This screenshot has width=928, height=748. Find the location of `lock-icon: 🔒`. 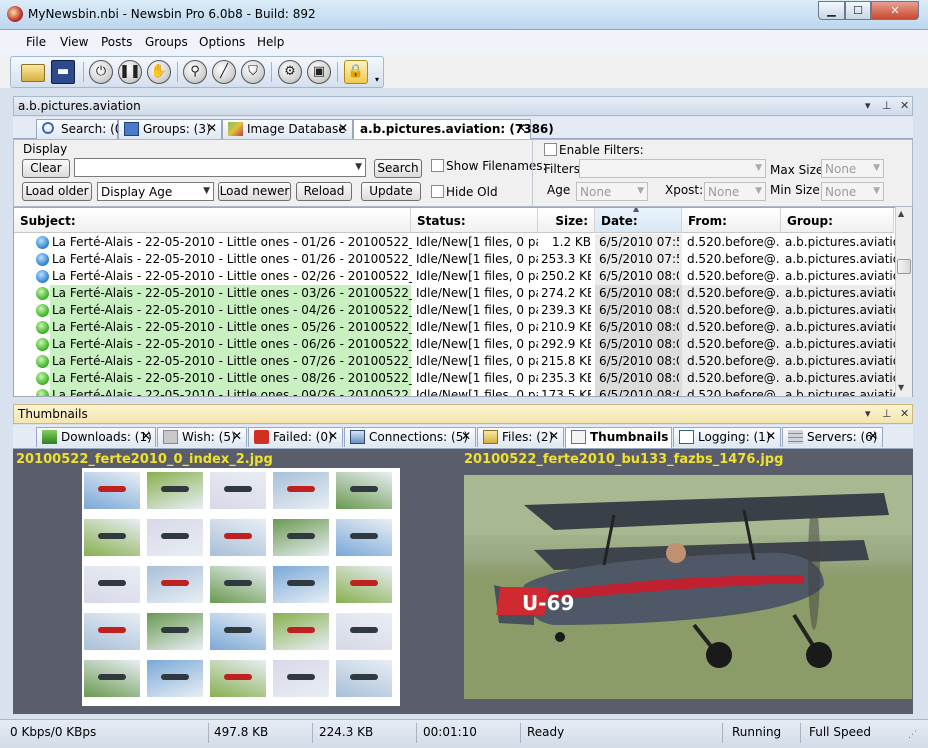

lock-icon: 🔒 is located at coordinates (356, 72).